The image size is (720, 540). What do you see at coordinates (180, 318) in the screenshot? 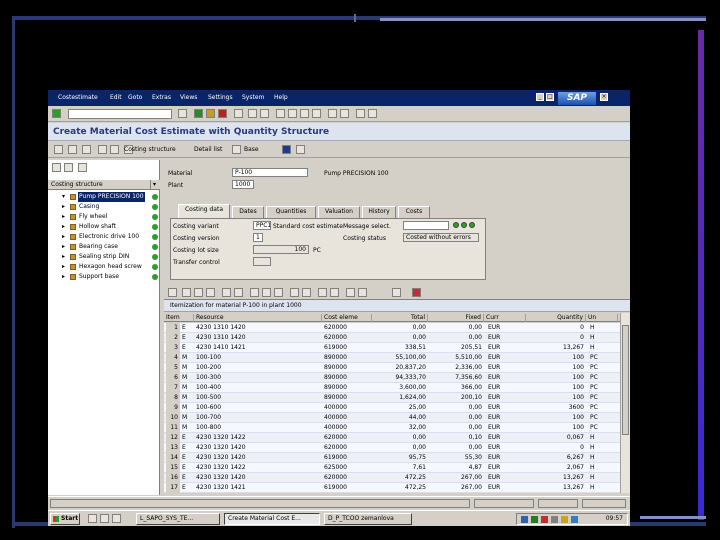
I see `column-item: Item` at bounding box center [180, 318].